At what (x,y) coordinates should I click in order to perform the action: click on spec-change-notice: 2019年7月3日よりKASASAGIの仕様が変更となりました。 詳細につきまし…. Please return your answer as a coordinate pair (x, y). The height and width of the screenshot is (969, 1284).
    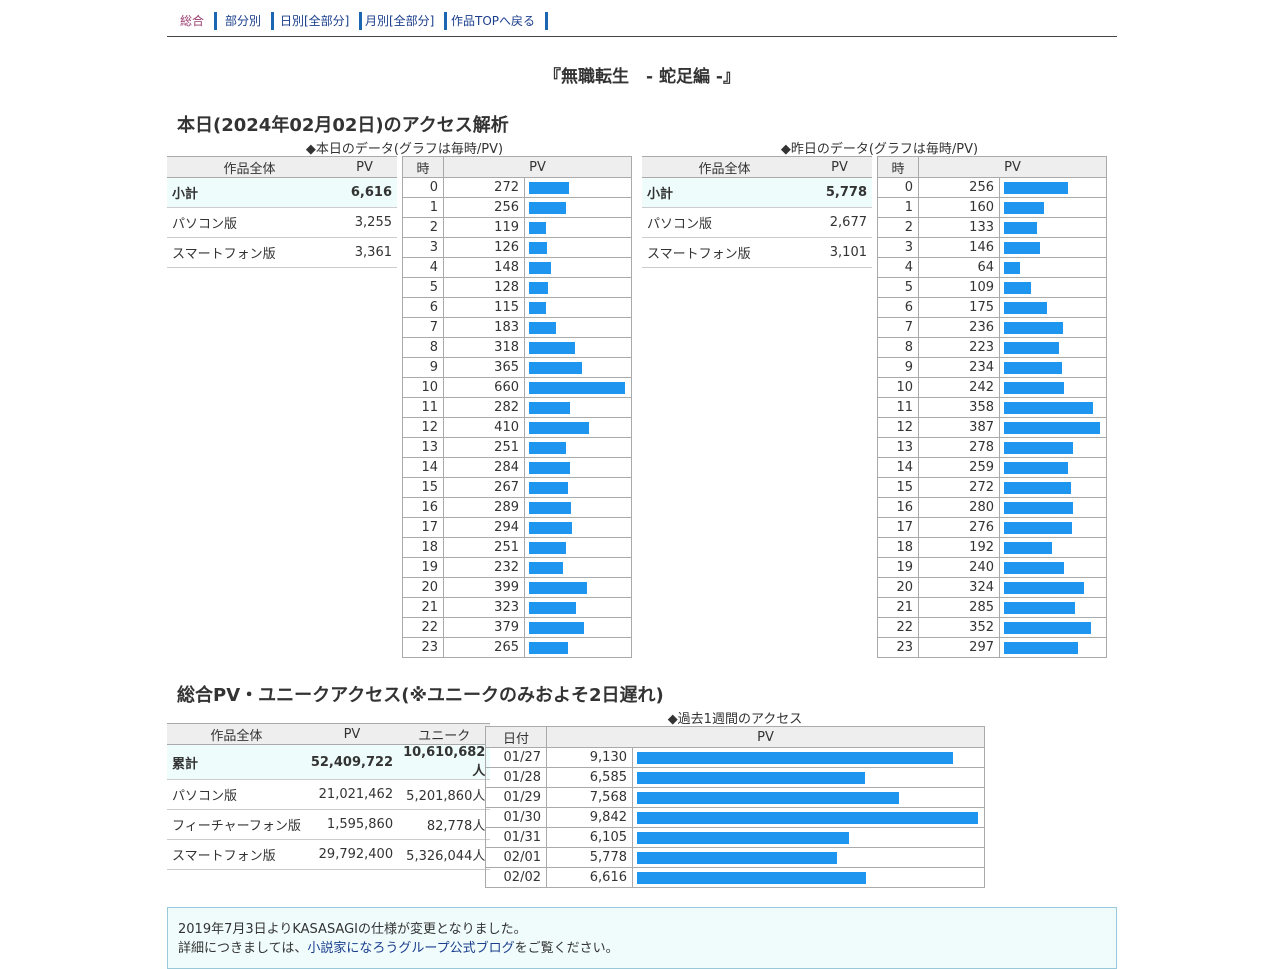
    Looking at the image, I should click on (642, 938).